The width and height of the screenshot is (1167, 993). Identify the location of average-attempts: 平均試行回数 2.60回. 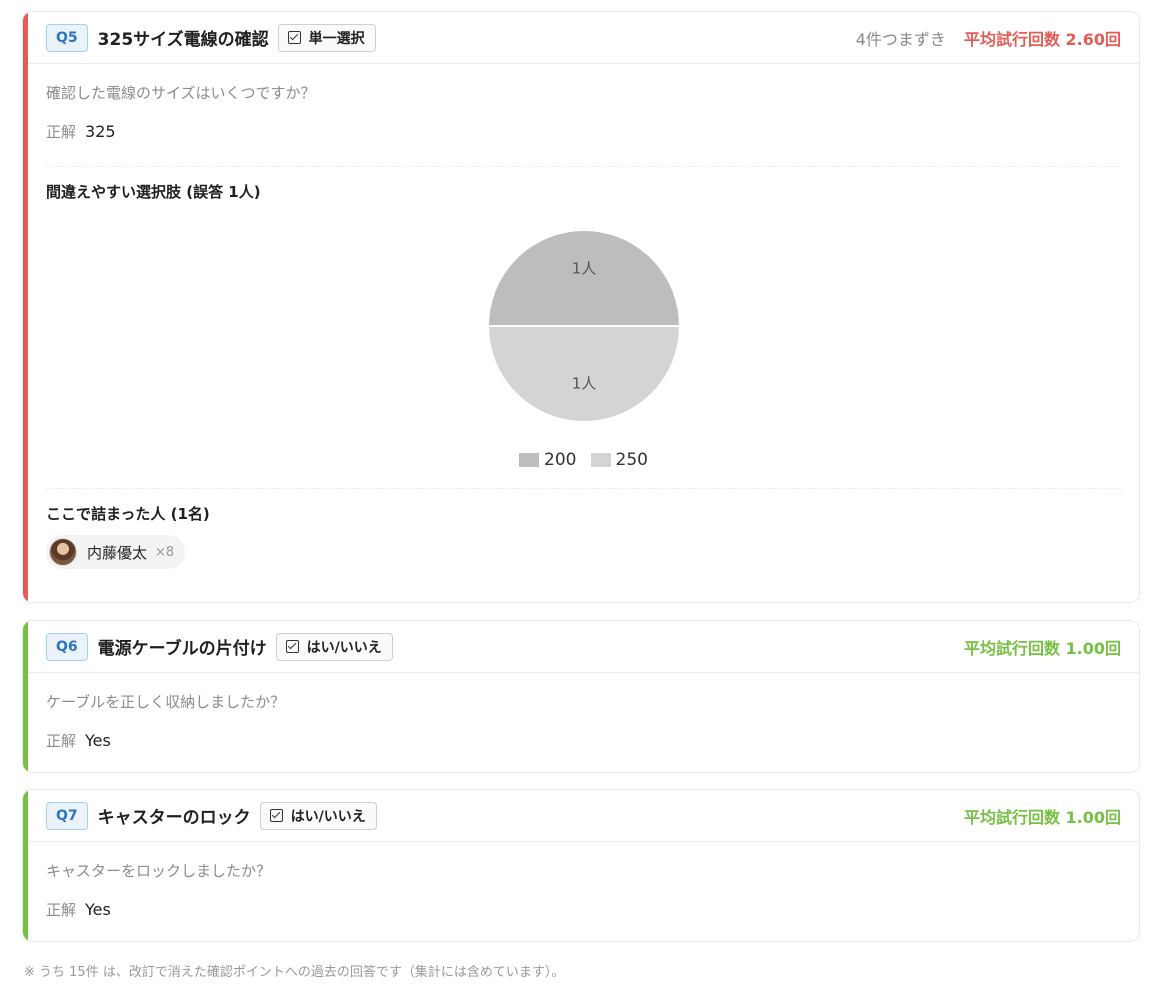
(1042, 39).